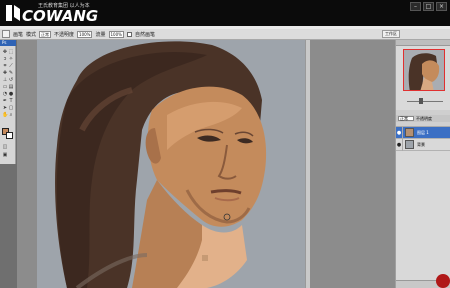  Describe the element at coordinates (18, 34) in the screenshot. I see `brush-label: 画笔` at that location.